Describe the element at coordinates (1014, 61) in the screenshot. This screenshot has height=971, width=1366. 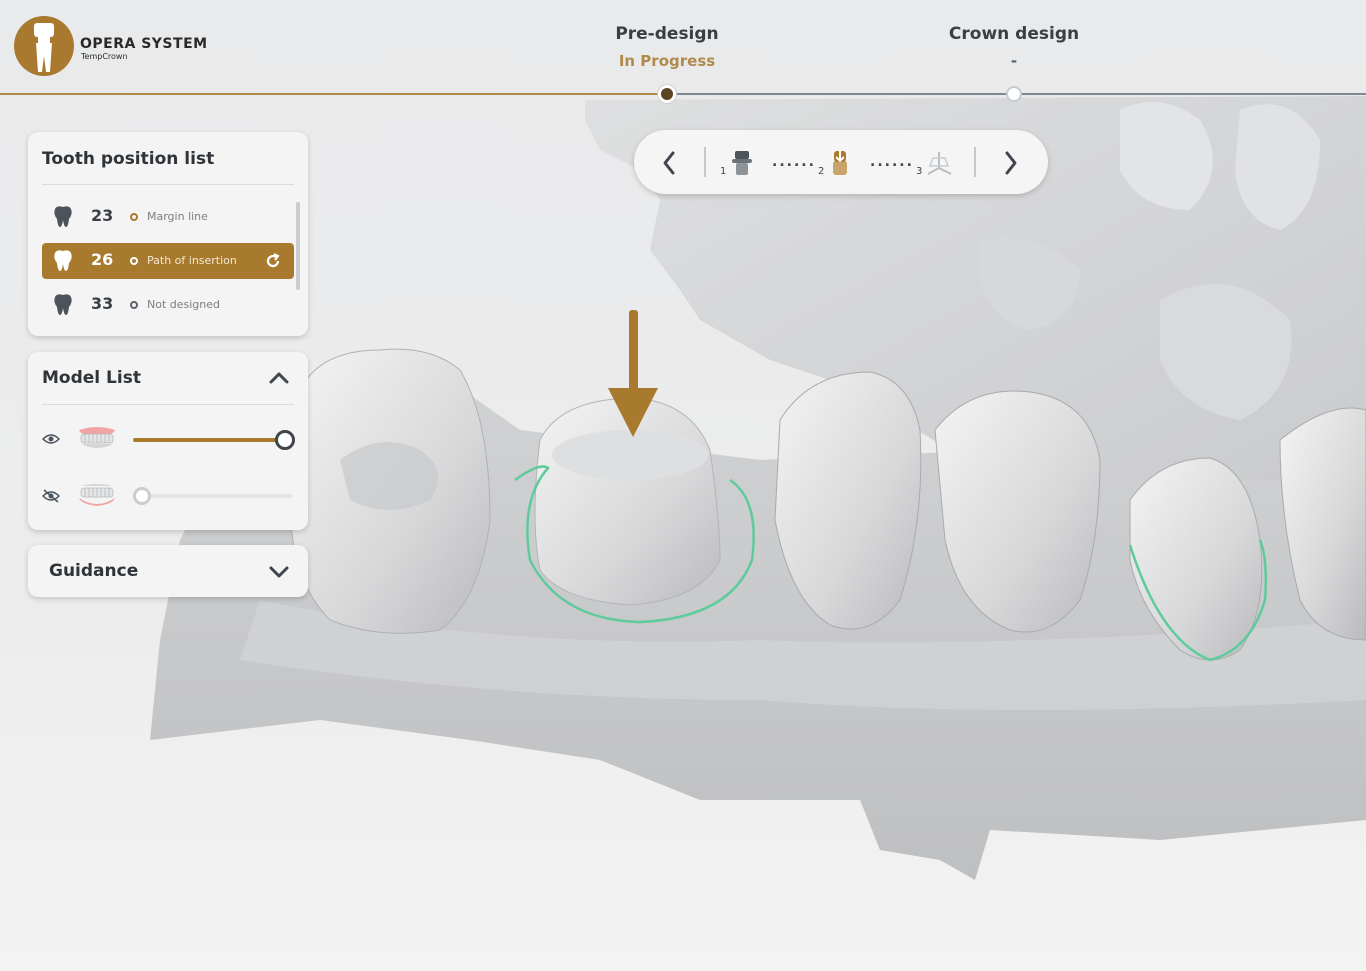
I see `step-status: -` at that location.